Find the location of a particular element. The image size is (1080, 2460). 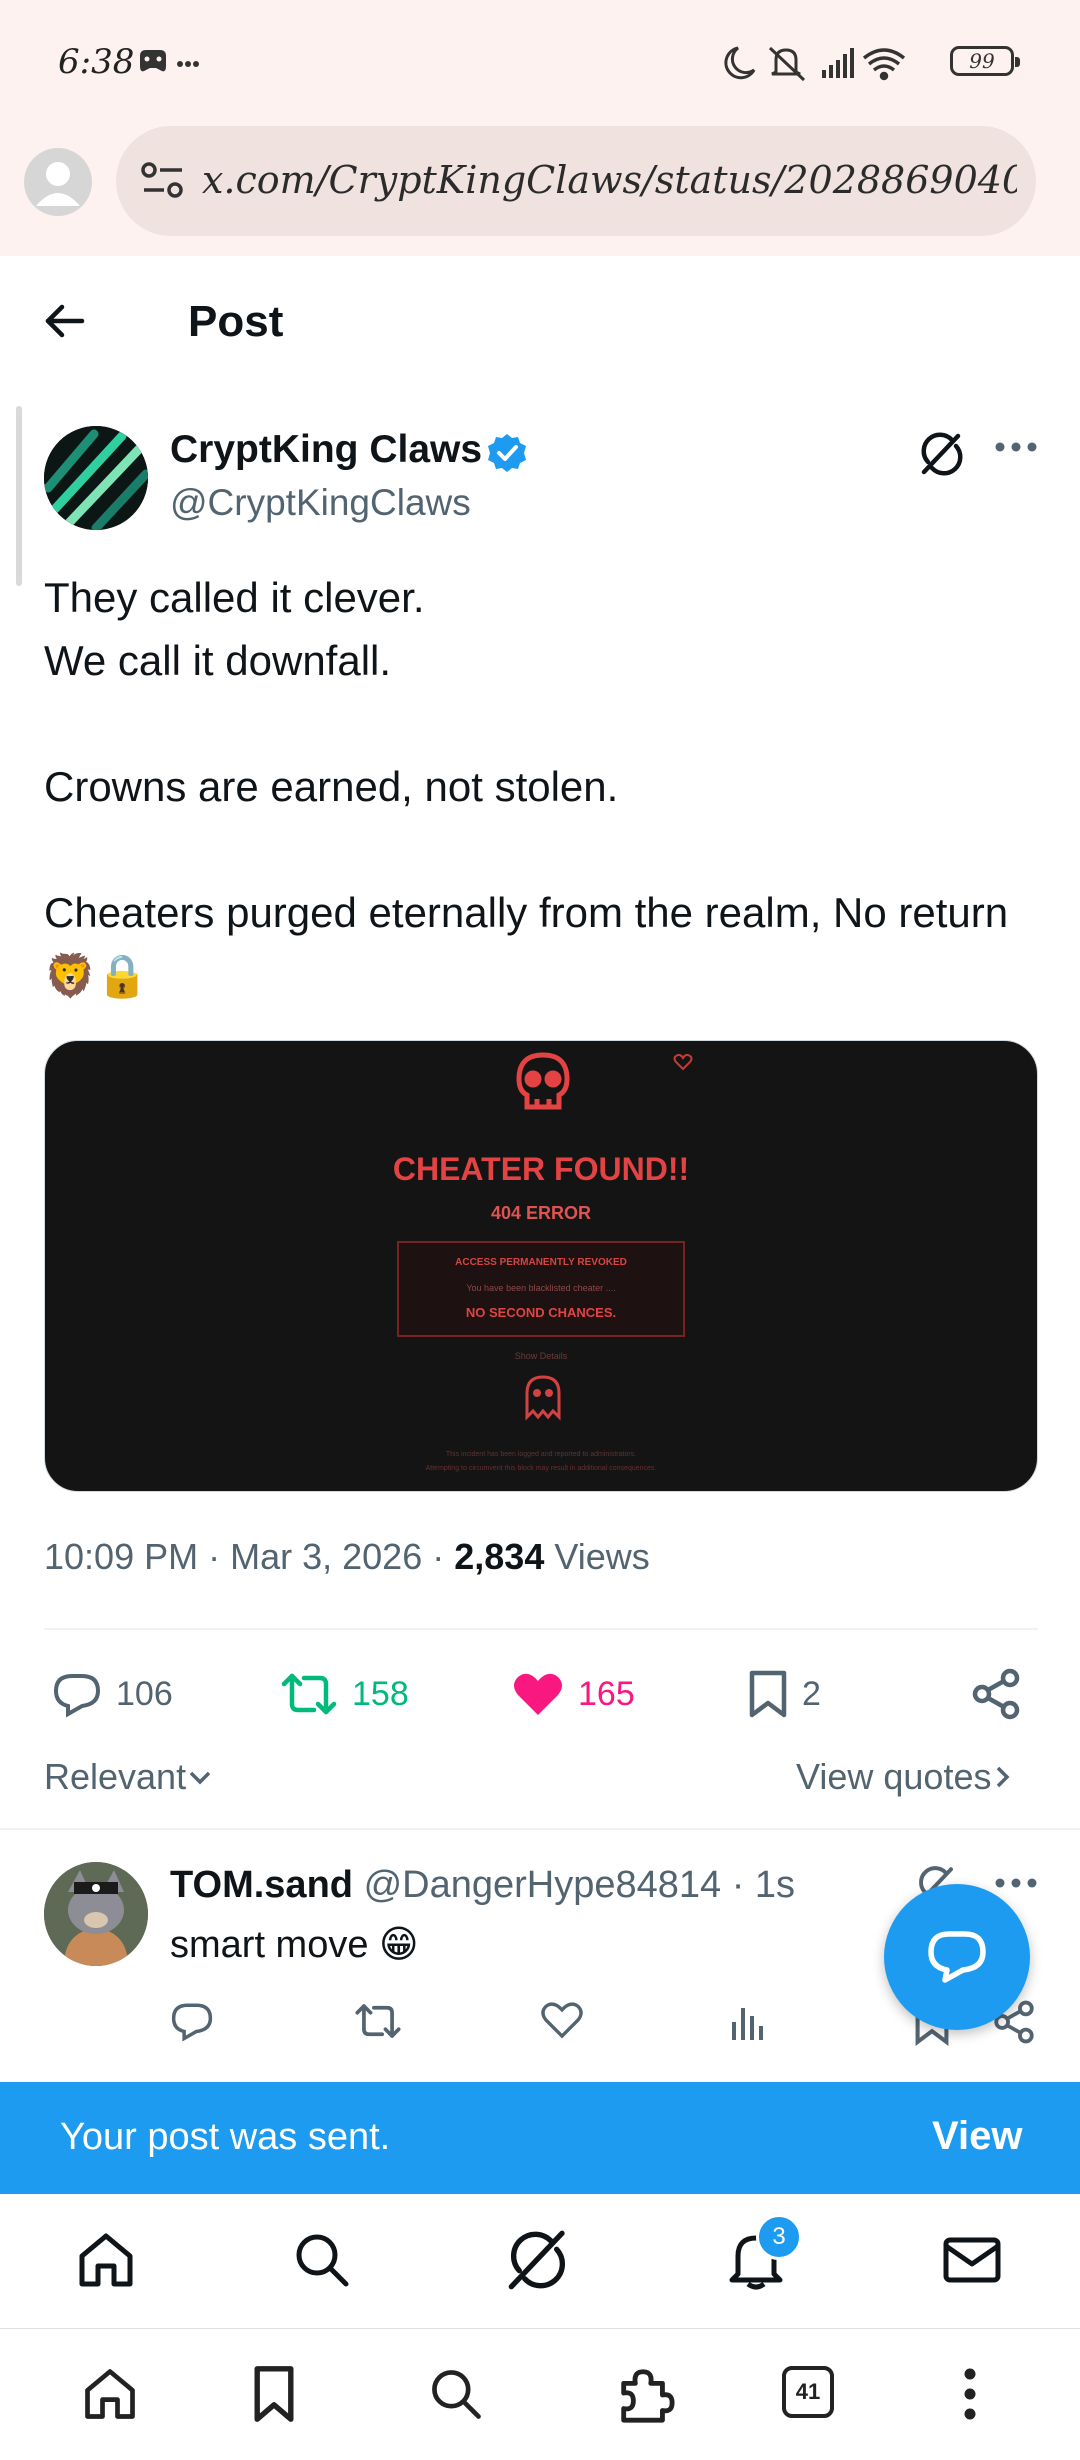

browser-bookmarks-icon is located at coordinates (274, 2394).